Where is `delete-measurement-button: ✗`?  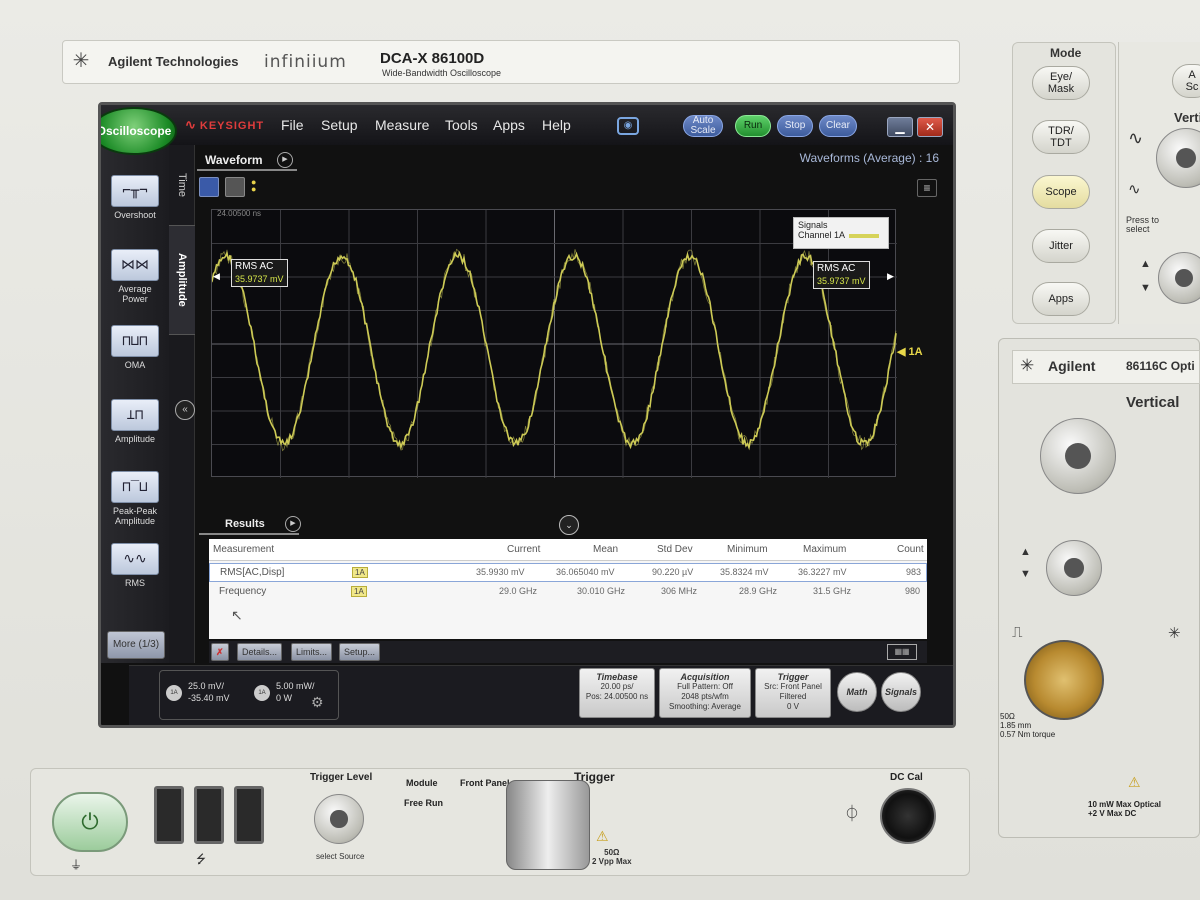 delete-measurement-button: ✗ is located at coordinates (220, 652).